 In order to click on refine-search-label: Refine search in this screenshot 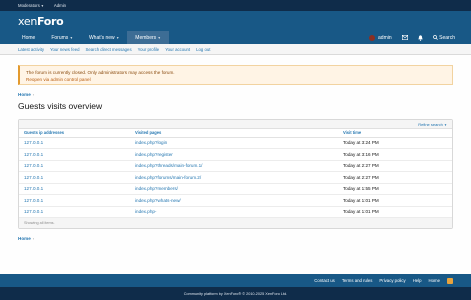, I will do `click(430, 124)`.